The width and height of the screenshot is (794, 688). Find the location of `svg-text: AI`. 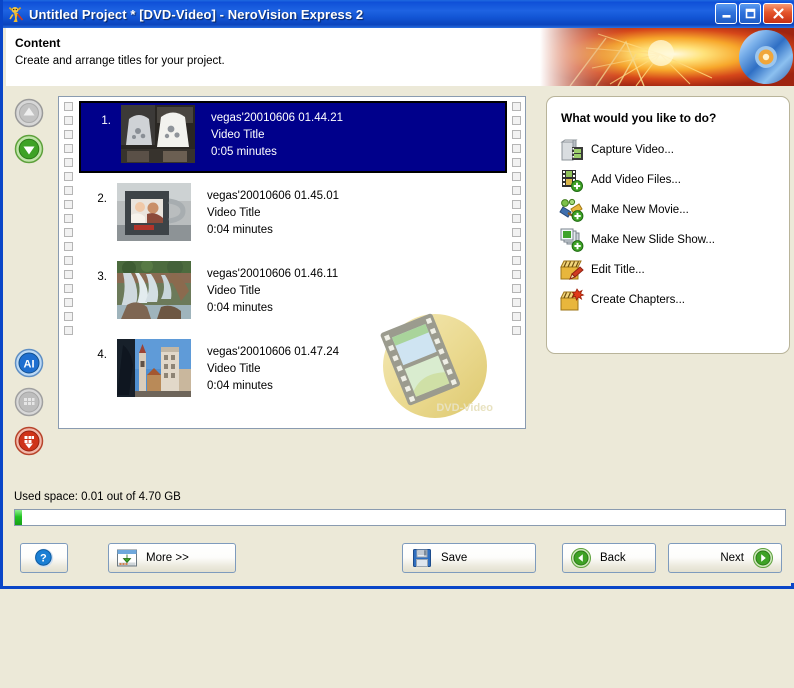

svg-text: AI is located at coordinates (29, 365).